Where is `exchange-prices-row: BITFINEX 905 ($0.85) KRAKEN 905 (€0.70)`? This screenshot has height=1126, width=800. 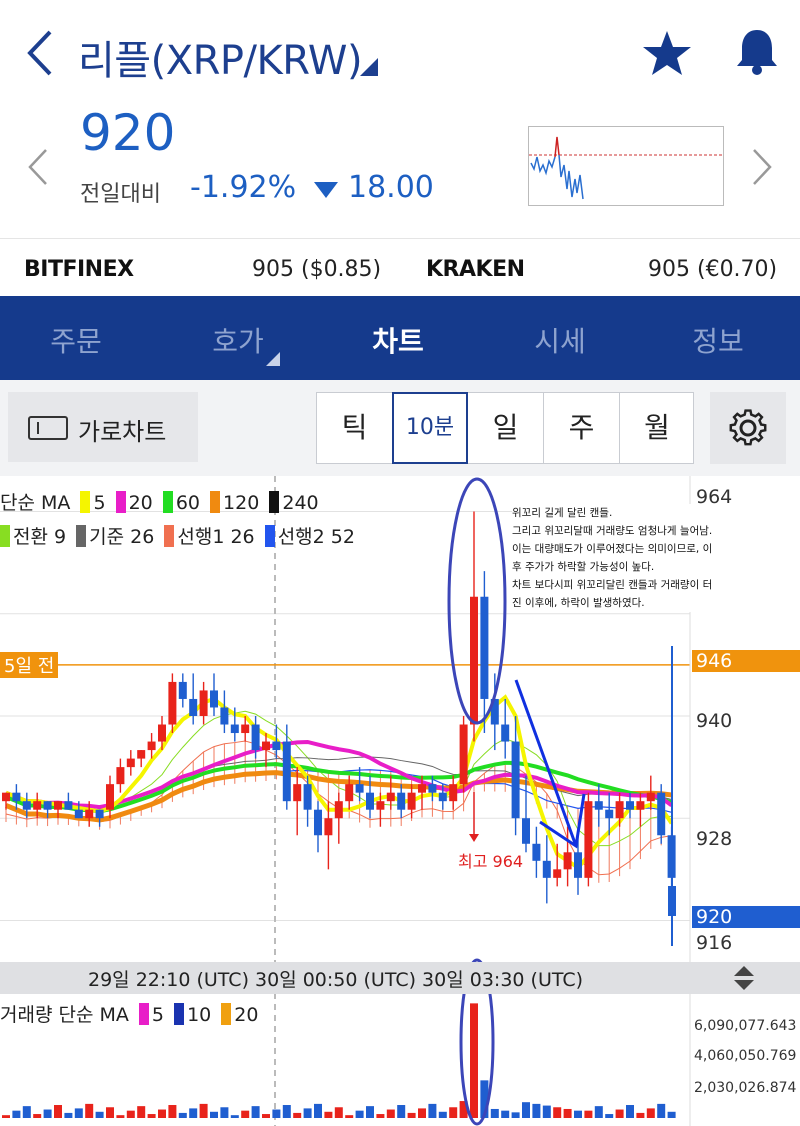 exchange-prices-row: BITFINEX 905 ($0.85) KRAKEN 905 (€0.70) is located at coordinates (400, 267).